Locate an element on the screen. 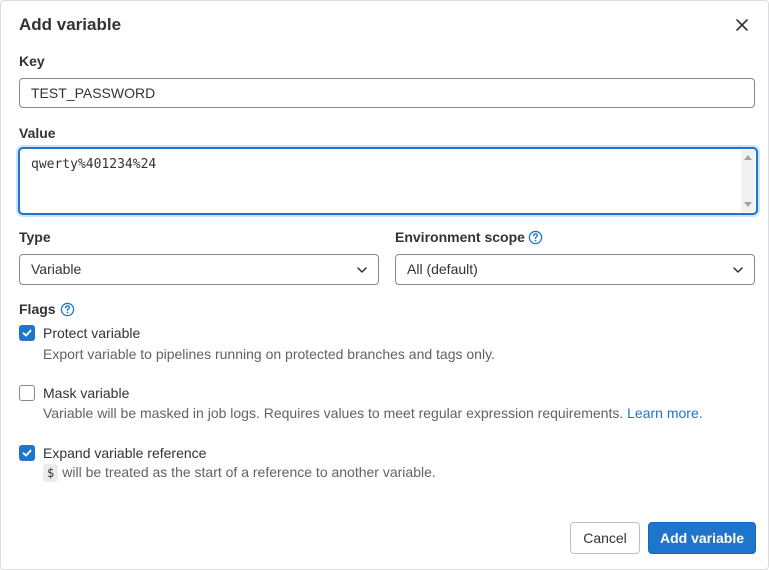 The image size is (769, 570). flags-label: Flags is located at coordinates (37, 309).